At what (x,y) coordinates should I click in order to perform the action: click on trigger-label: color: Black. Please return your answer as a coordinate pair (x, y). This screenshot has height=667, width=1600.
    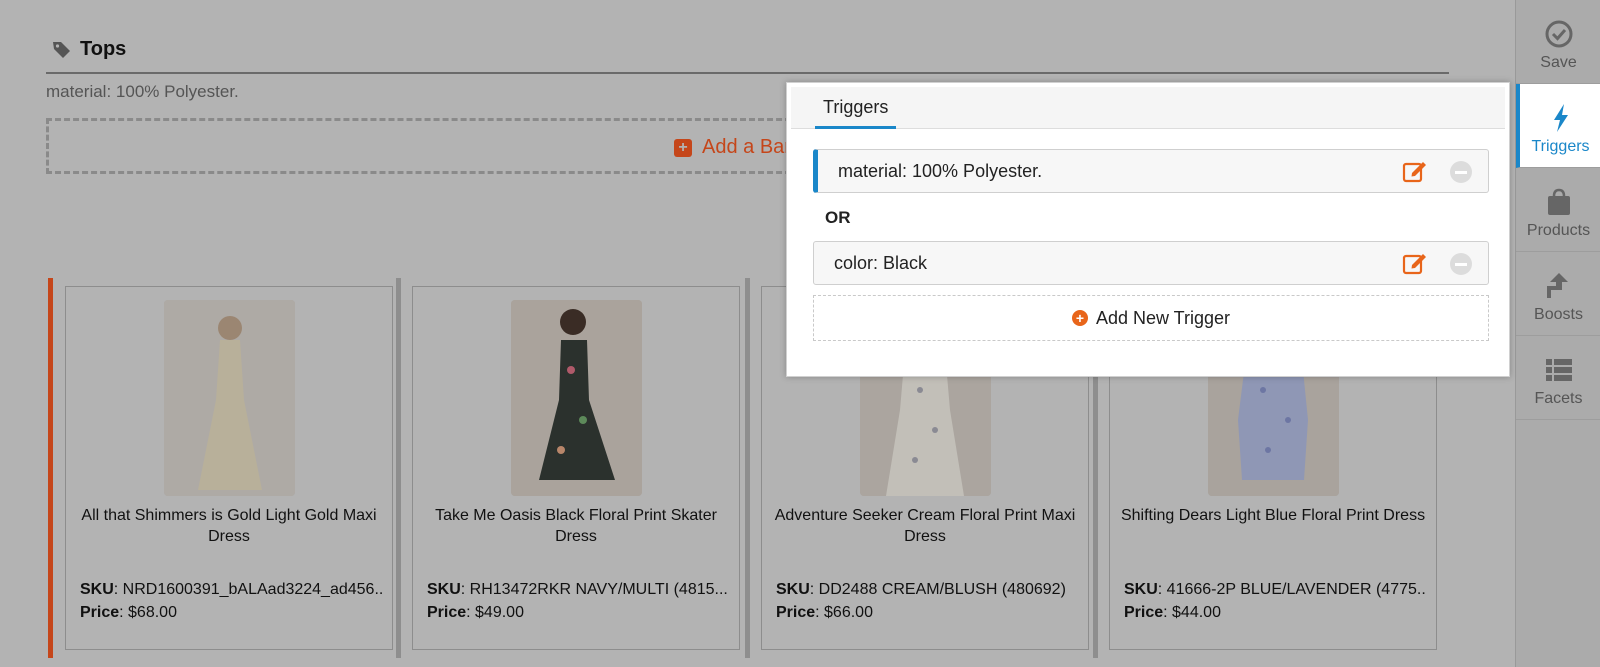
    Looking at the image, I should click on (881, 263).